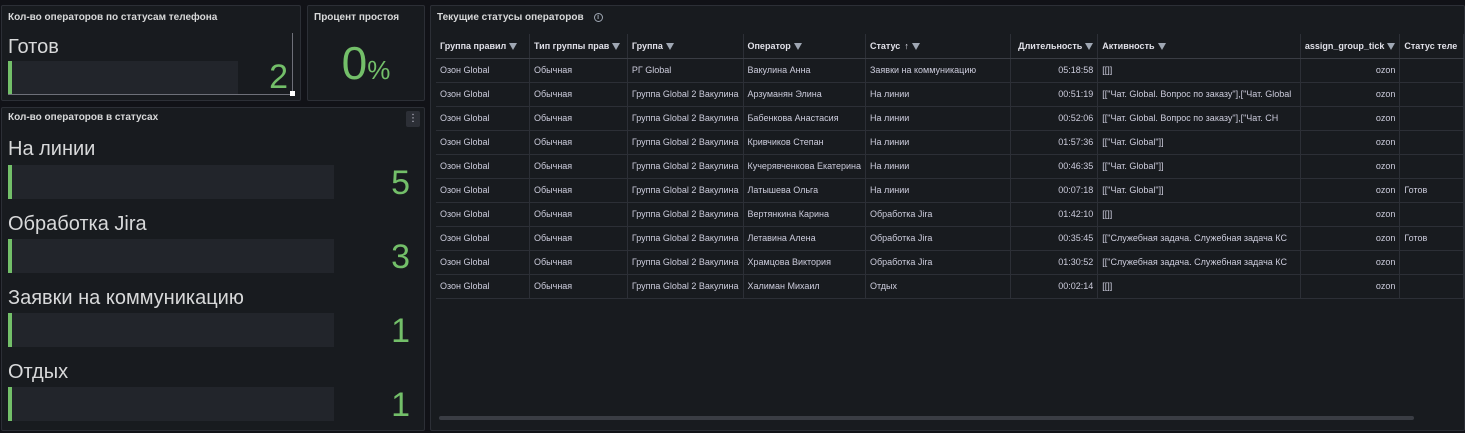 This screenshot has width=1465, height=433. Describe the element at coordinates (906, 46) in the screenshot. I see `sort-arrow-icon: ↑` at that location.